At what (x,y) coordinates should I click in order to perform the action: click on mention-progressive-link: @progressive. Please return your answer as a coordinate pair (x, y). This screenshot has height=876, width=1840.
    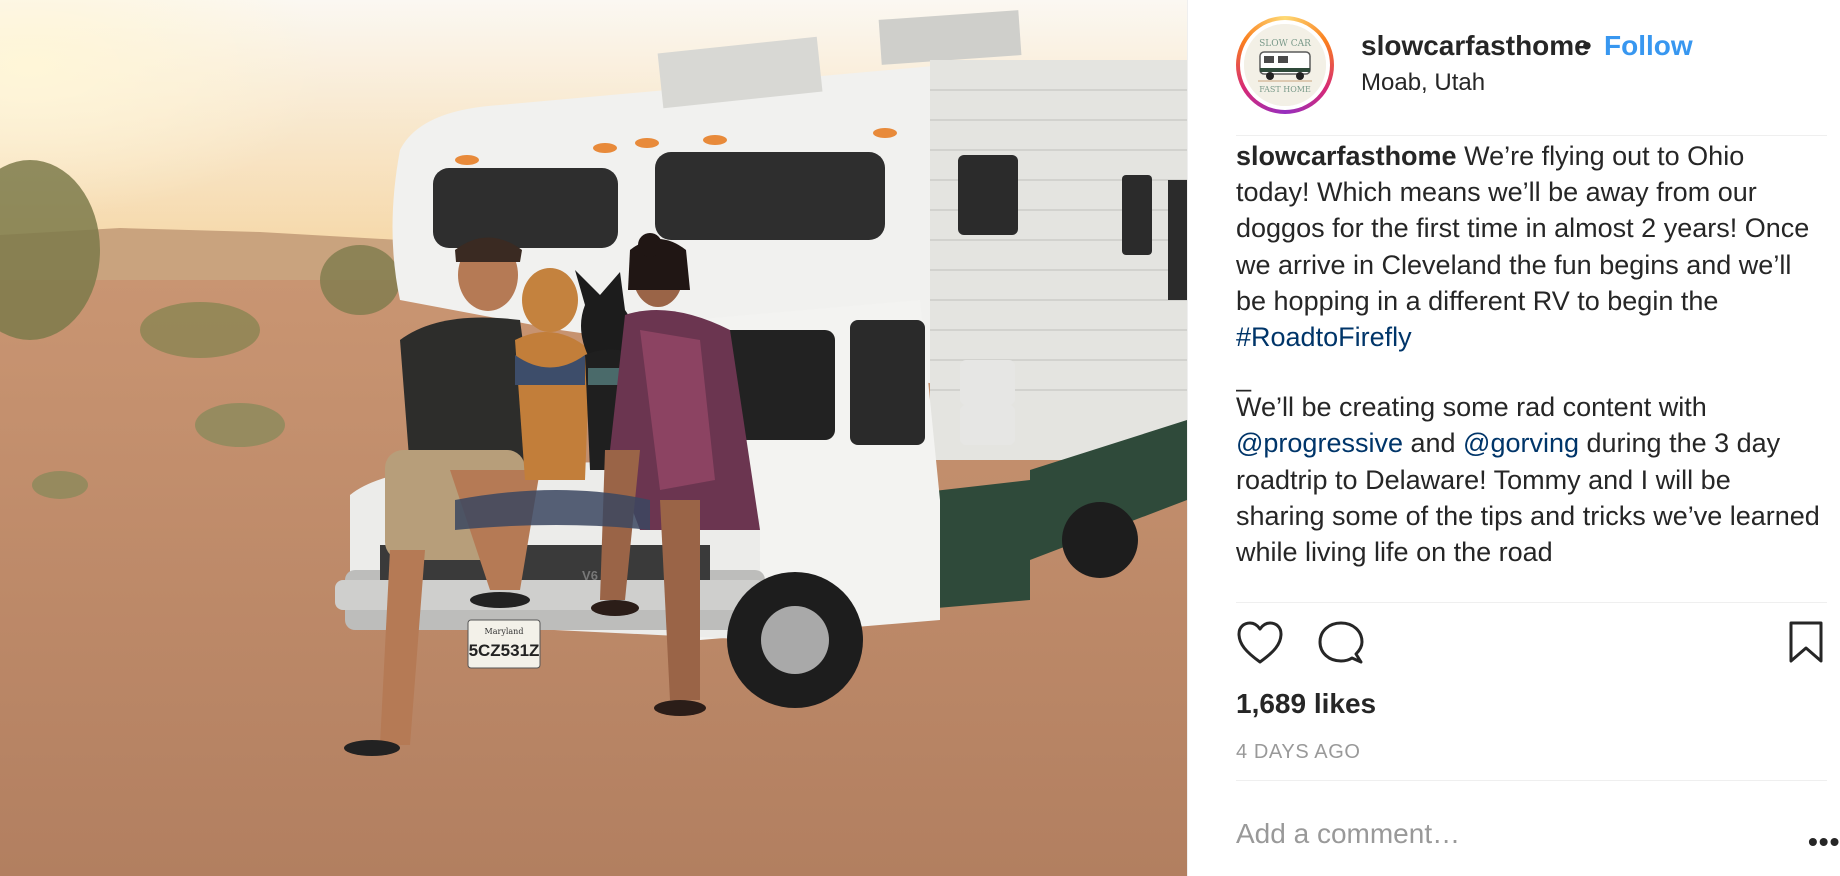
    Looking at the image, I should click on (1319, 443).